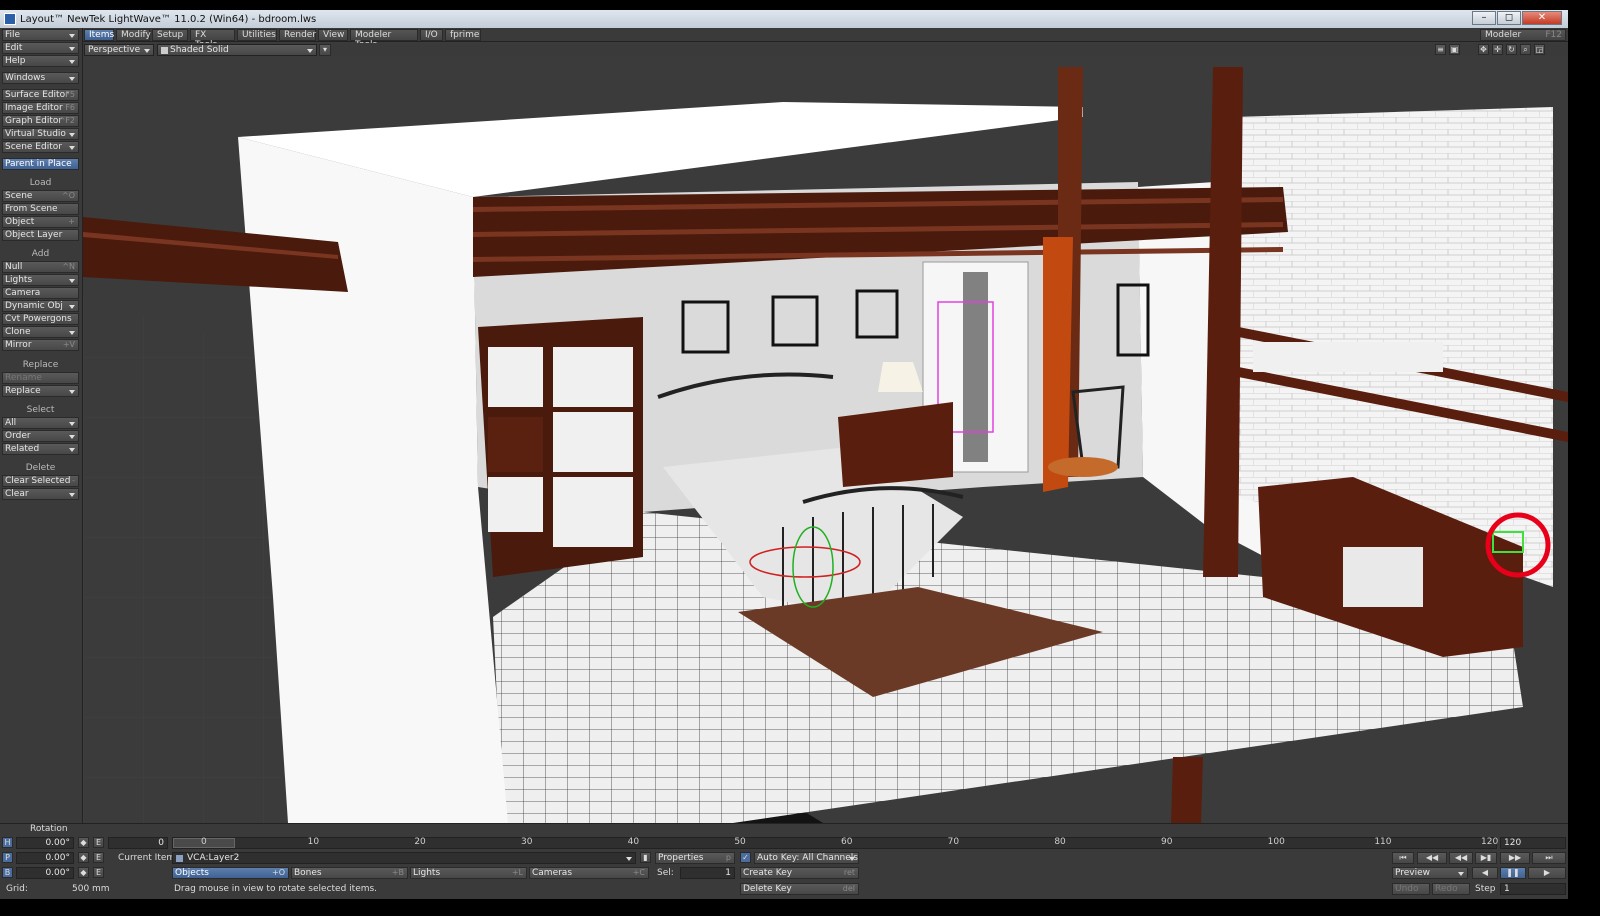  I want to click on minimize-button: –, so click(1484, 18).